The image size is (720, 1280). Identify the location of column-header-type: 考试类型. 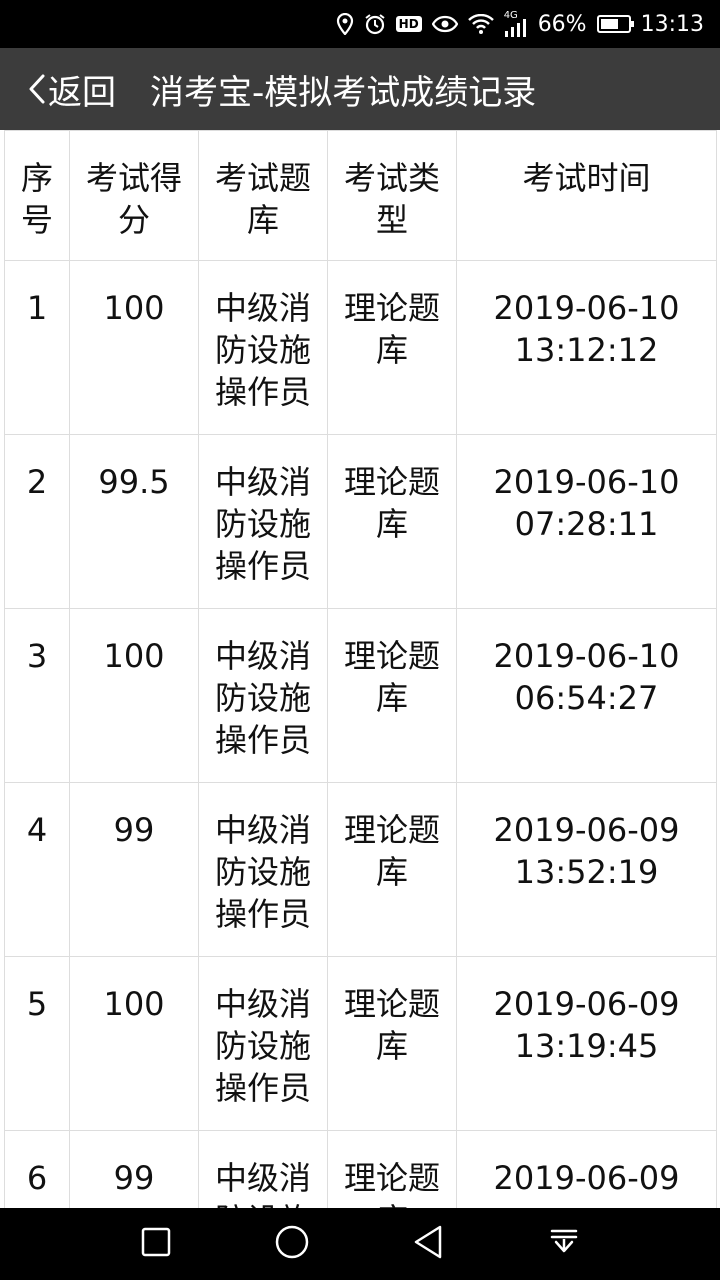
(392, 195).